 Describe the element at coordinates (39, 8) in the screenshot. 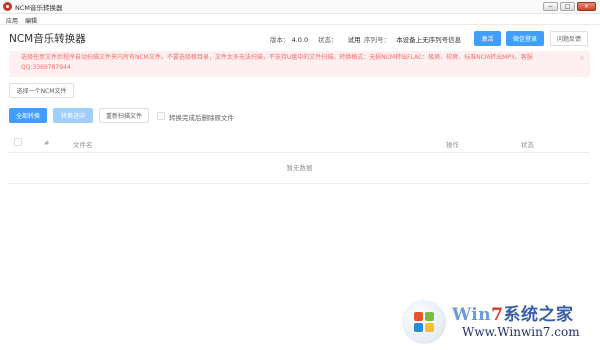

I see `window-title: NCM音乐转换器` at that location.